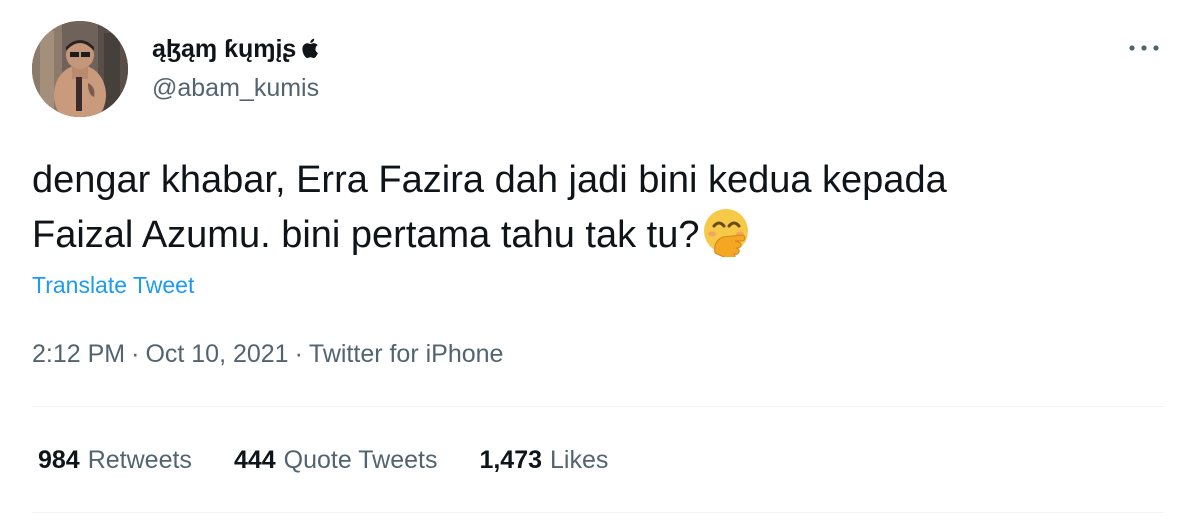 This screenshot has height=524, width=1196. Describe the element at coordinates (366, 235) in the screenshot. I see `tweet-text-line: Faizal Azumu. bini pertama tahu tak tu?` at that location.